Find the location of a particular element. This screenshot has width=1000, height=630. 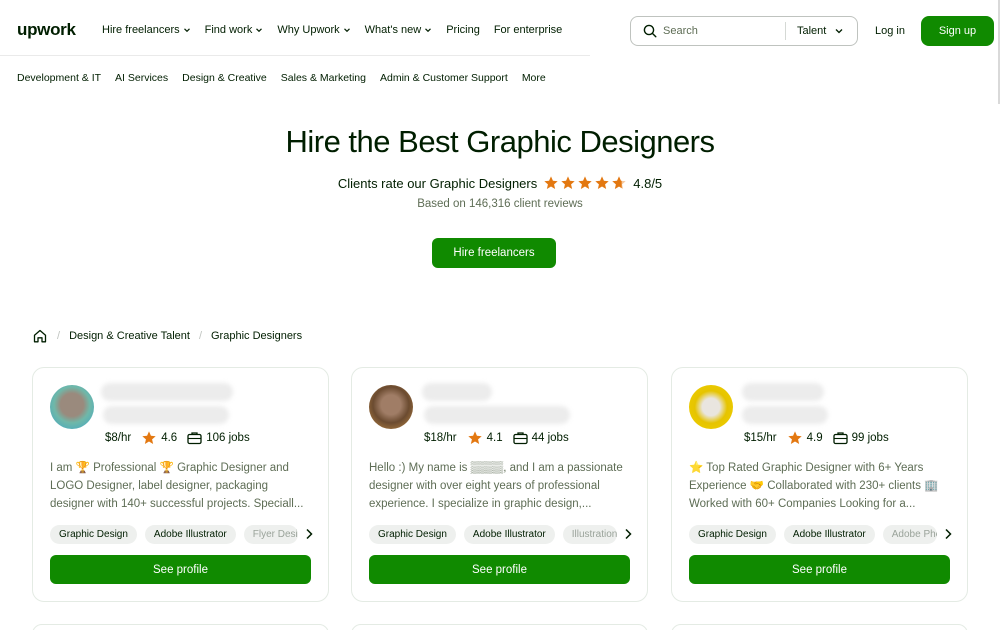

freelancer-name-redacted is located at coordinates (167, 392).